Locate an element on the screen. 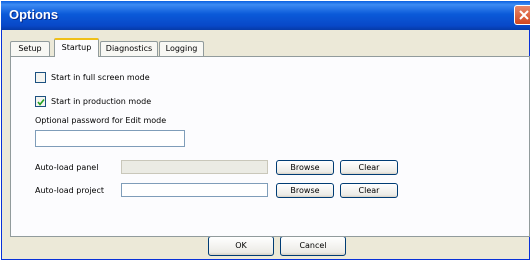 Image resolution: width=531 pixels, height=260 pixels. autoload-panel-input is located at coordinates (194, 167).